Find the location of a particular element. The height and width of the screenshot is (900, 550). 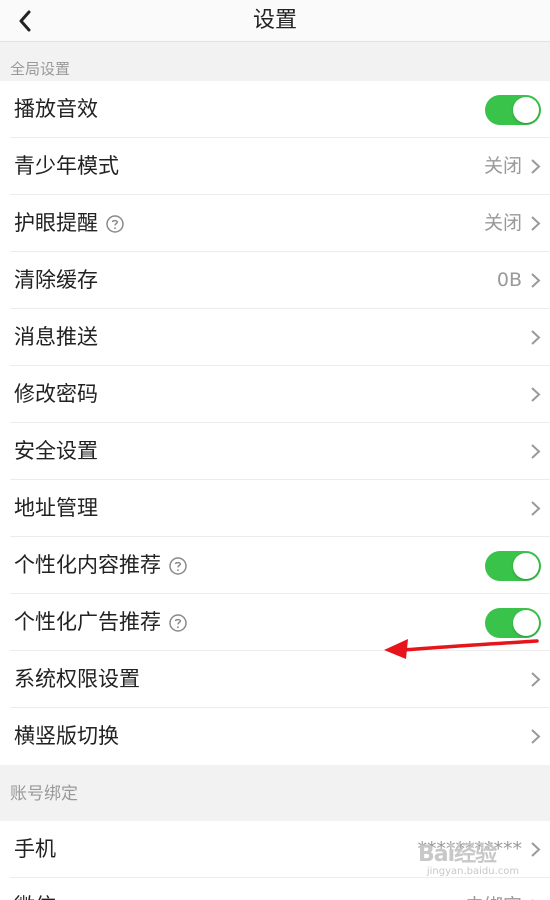

page-title: 设置 is located at coordinates (274, 20).